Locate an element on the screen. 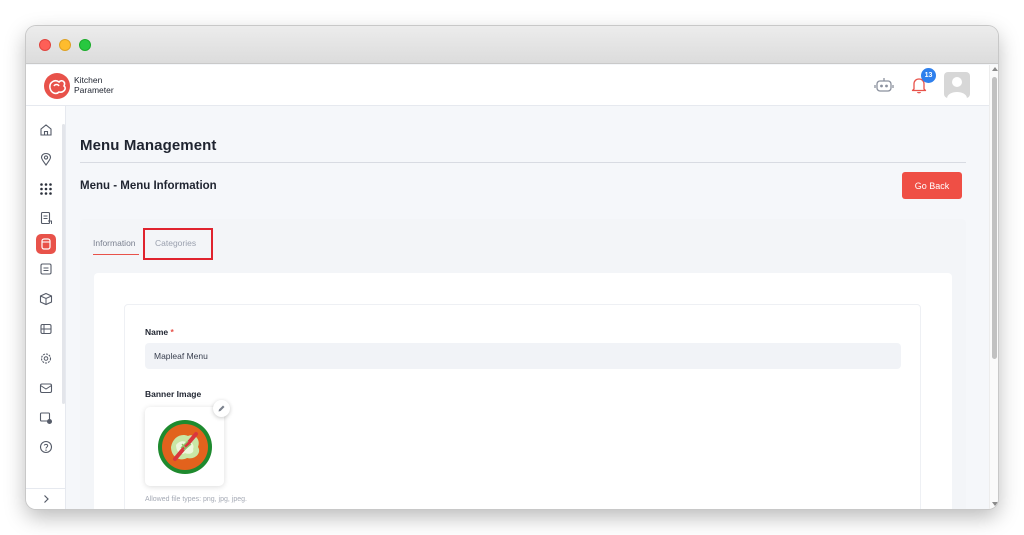 Image resolution: width=1024 pixels, height=535 pixels. sidebar is located at coordinates (46, 307).